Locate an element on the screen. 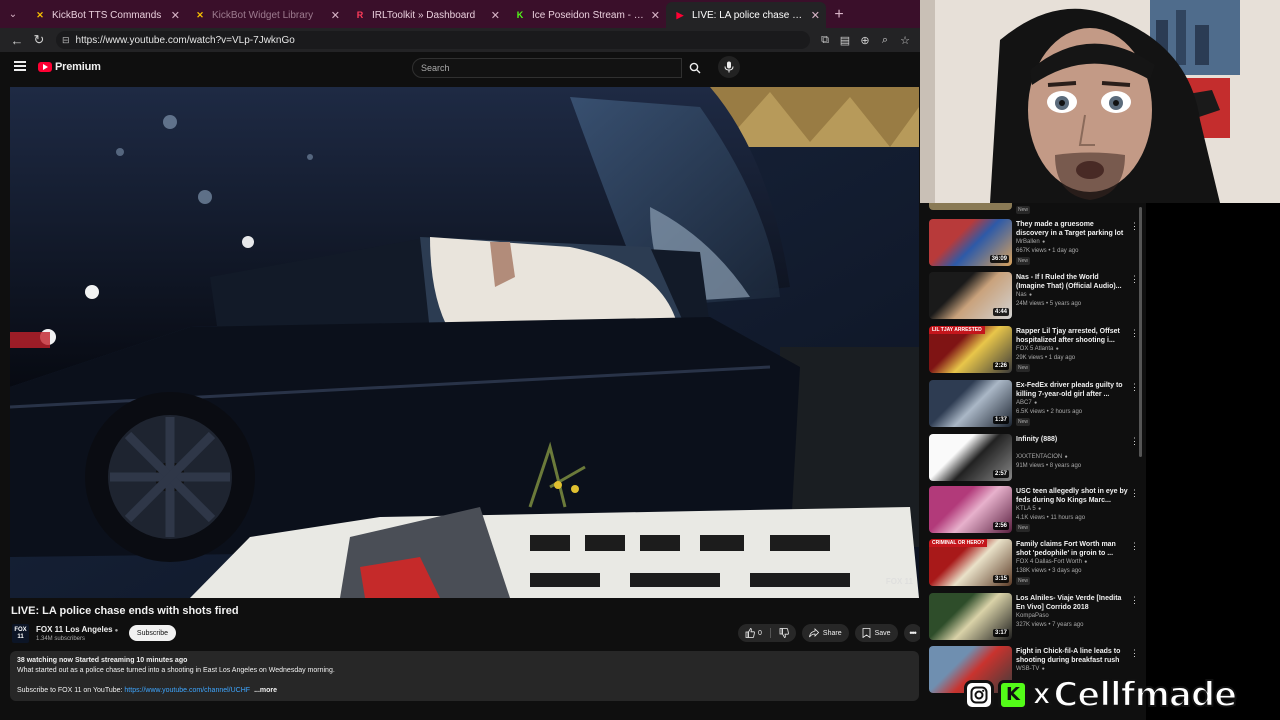 Image resolution: width=1280 pixels, height=720 pixels. sidebar-scrollbar is located at coordinates (1140, 332).